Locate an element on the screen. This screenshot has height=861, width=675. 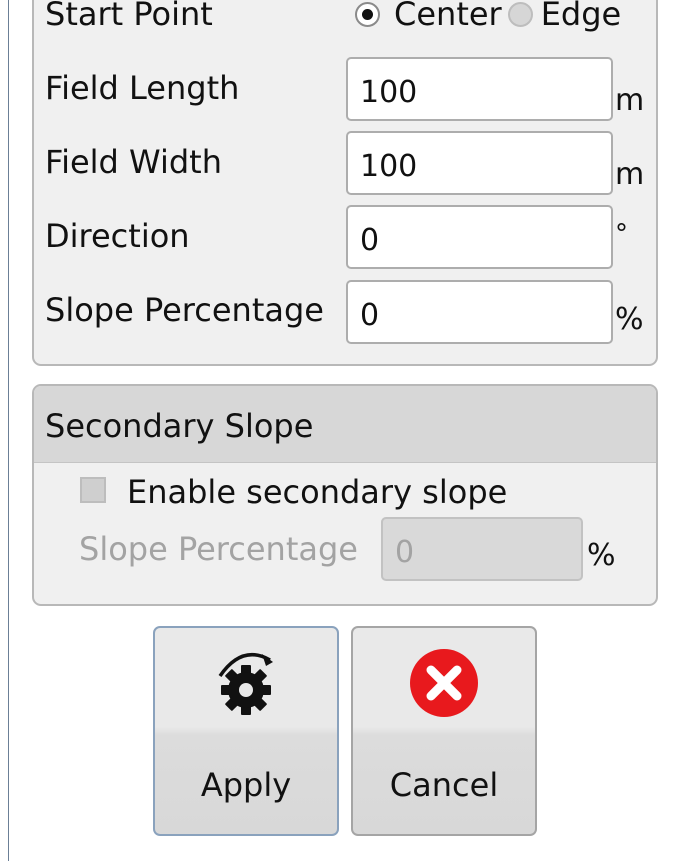
secondary-slope-header: Secondary Slope is located at coordinates (345, 424).